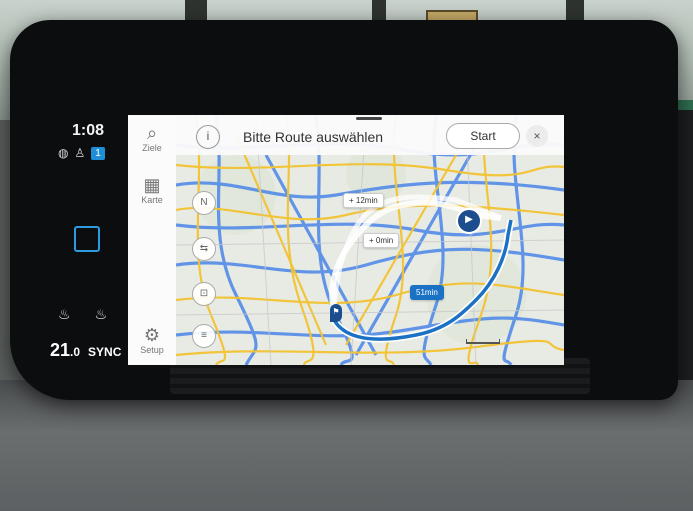  Describe the element at coordinates (204, 203) in the screenshot. I see `compass-button: N` at that location.